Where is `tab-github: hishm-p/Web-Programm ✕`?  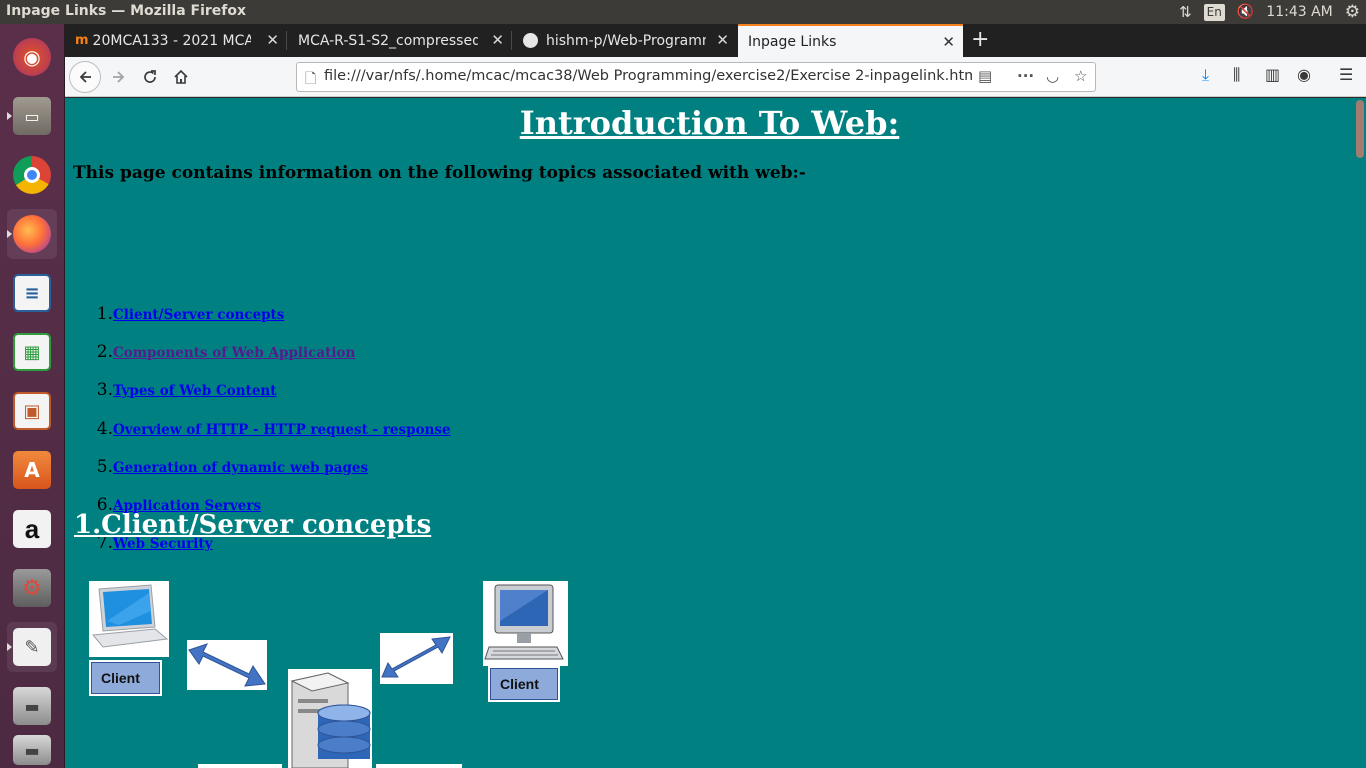
tab-github: hishm-p/Web-Programm ✕ is located at coordinates (625, 40).